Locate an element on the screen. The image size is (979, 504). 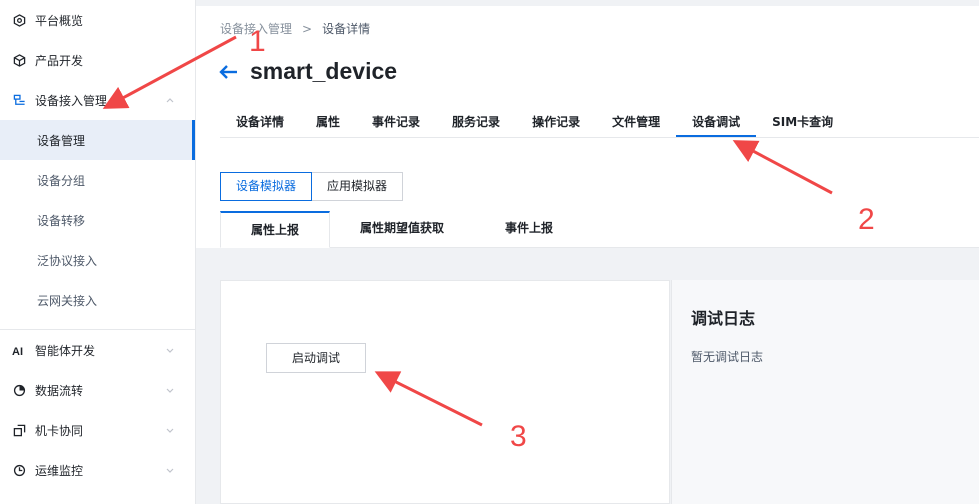
sidebar-item-overview: 平台概览 is located at coordinates (97, 20).